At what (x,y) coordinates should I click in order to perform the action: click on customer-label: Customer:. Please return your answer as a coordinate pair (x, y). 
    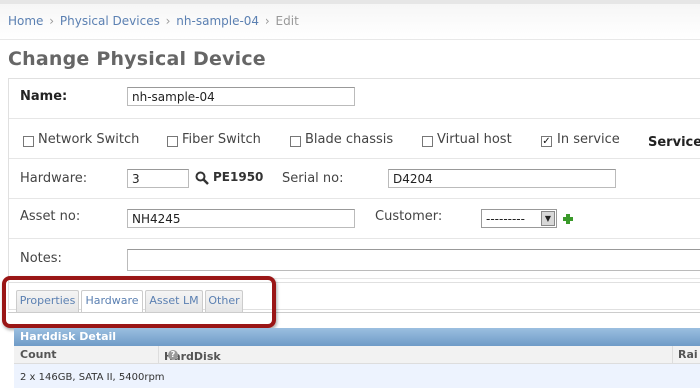
    Looking at the image, I should click on (409, 216).